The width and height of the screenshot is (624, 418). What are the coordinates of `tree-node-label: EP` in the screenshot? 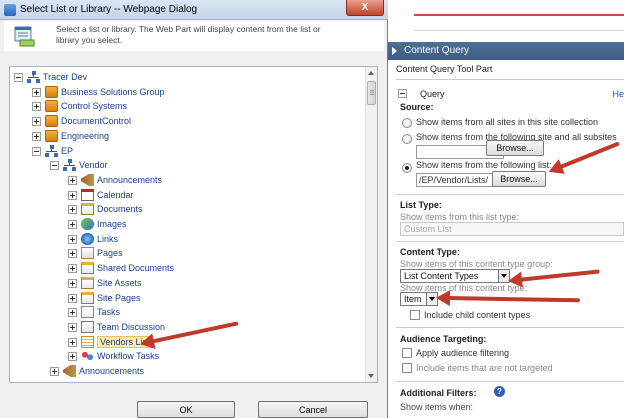 It's located at (67, 151).